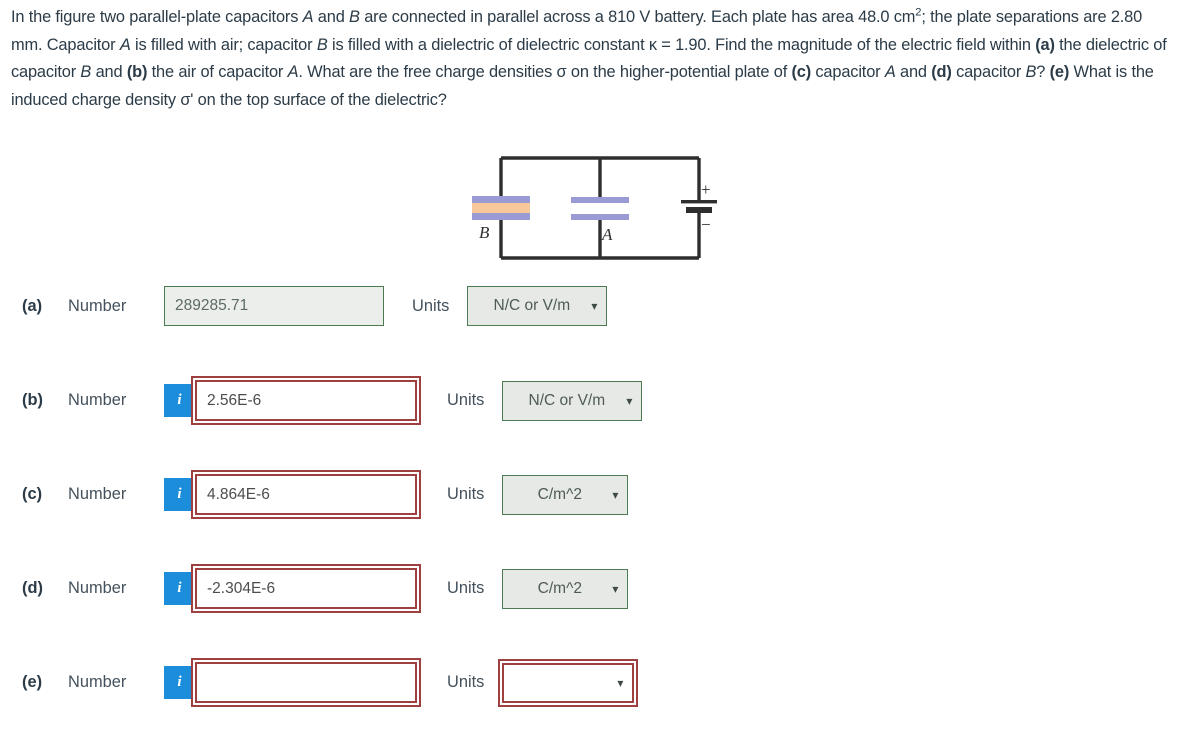  What do you see at coordinates (223, 44) in the screenshot?
I see `problem-text-fragment: is filled with air; capacitor` at bounding box center [223, 44].